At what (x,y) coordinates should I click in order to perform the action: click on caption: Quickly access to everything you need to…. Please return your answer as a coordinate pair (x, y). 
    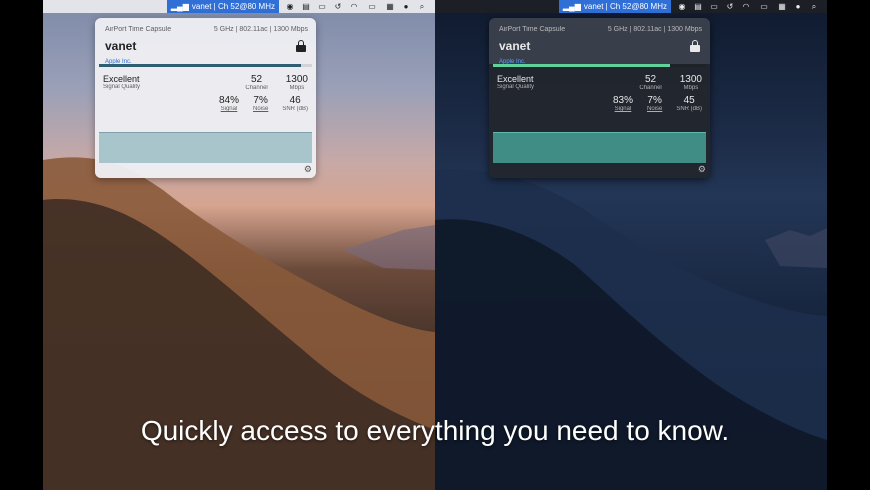
    Looking at the image, I should click on (435, 430).